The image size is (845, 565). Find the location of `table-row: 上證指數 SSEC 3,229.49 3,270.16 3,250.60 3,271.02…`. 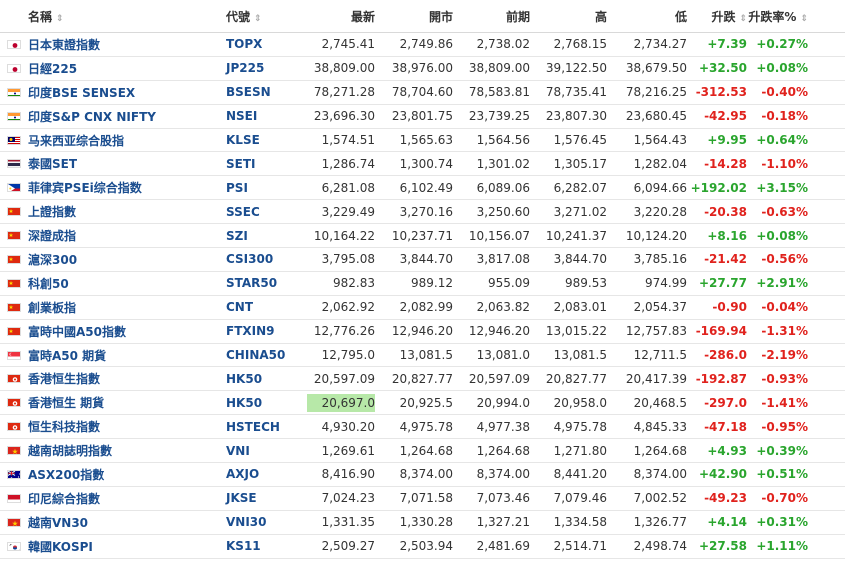

table-row: 上證指數 SSEC 3,229.49 3,270.16 3,250.60 3,271.02… is located at coordinates (422, 212).